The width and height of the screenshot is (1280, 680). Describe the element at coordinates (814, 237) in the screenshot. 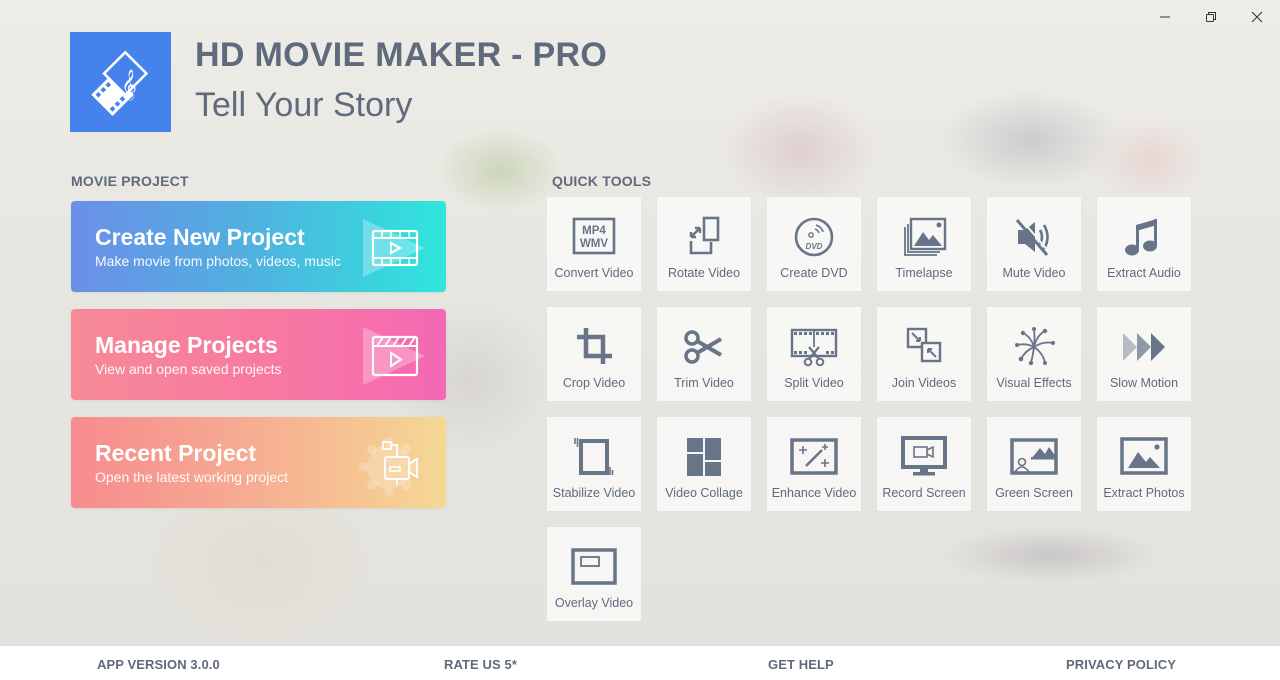

I see `dvd-icon: DVD` at that location.